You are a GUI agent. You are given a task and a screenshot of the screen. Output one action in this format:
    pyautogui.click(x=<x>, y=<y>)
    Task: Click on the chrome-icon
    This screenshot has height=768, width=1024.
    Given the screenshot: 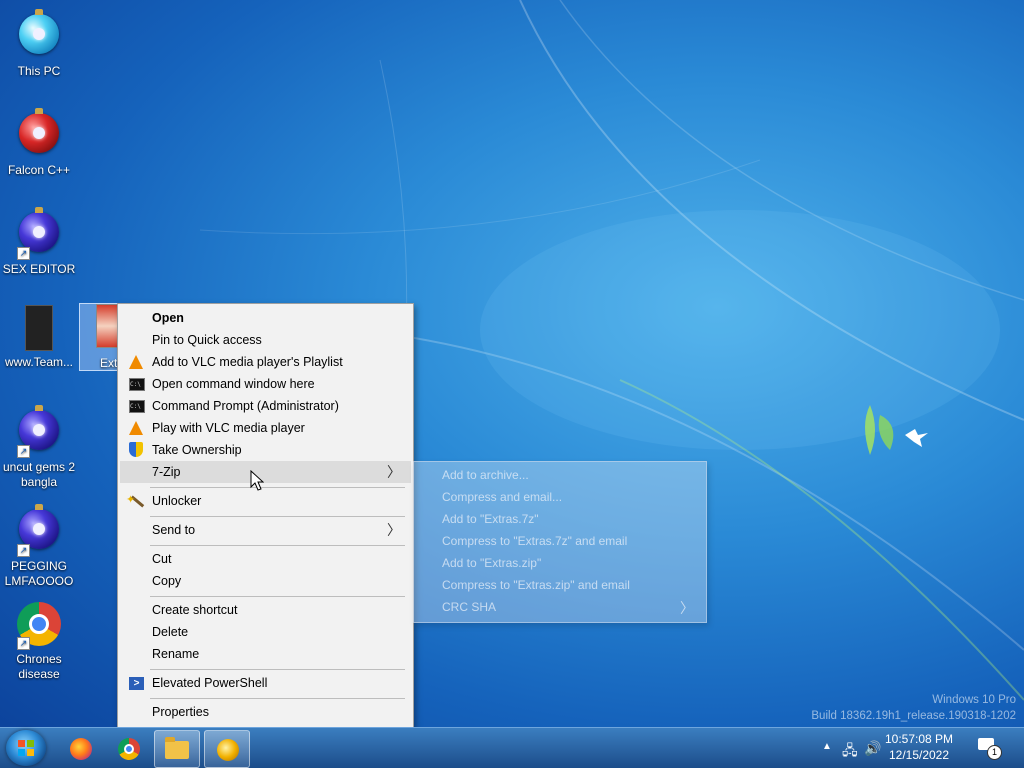 What is the action you would take?
    pyautogui.click(x=129, y=749)
    